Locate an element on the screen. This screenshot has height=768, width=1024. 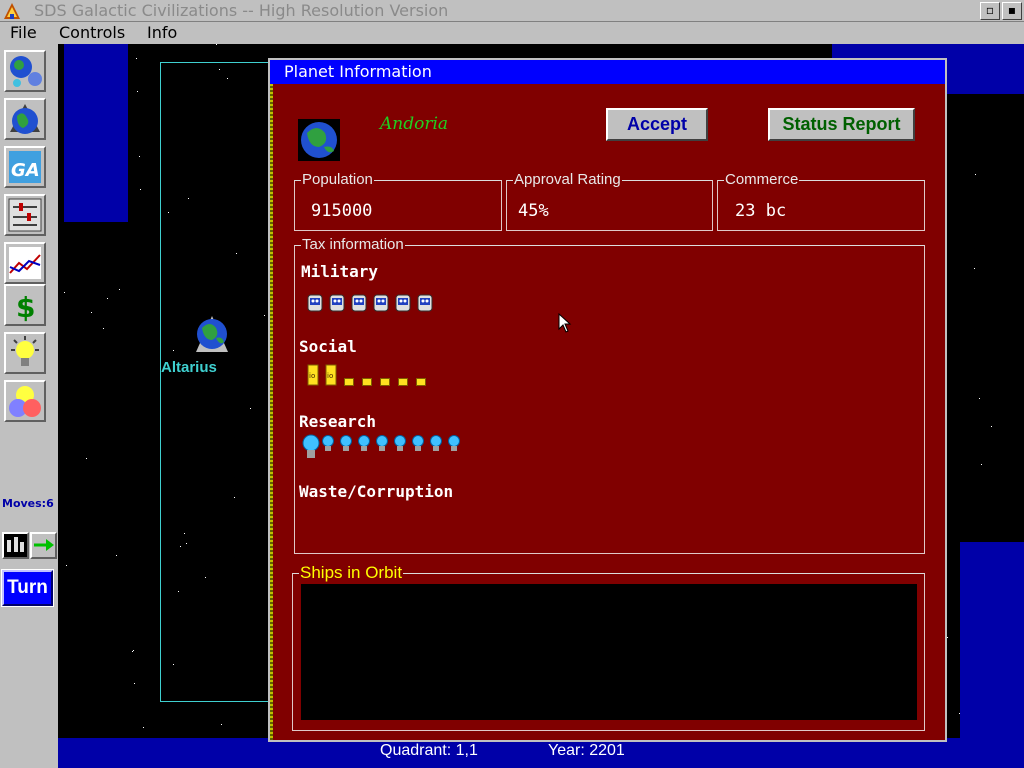
planet-icon is located at coordinates (25, 119).